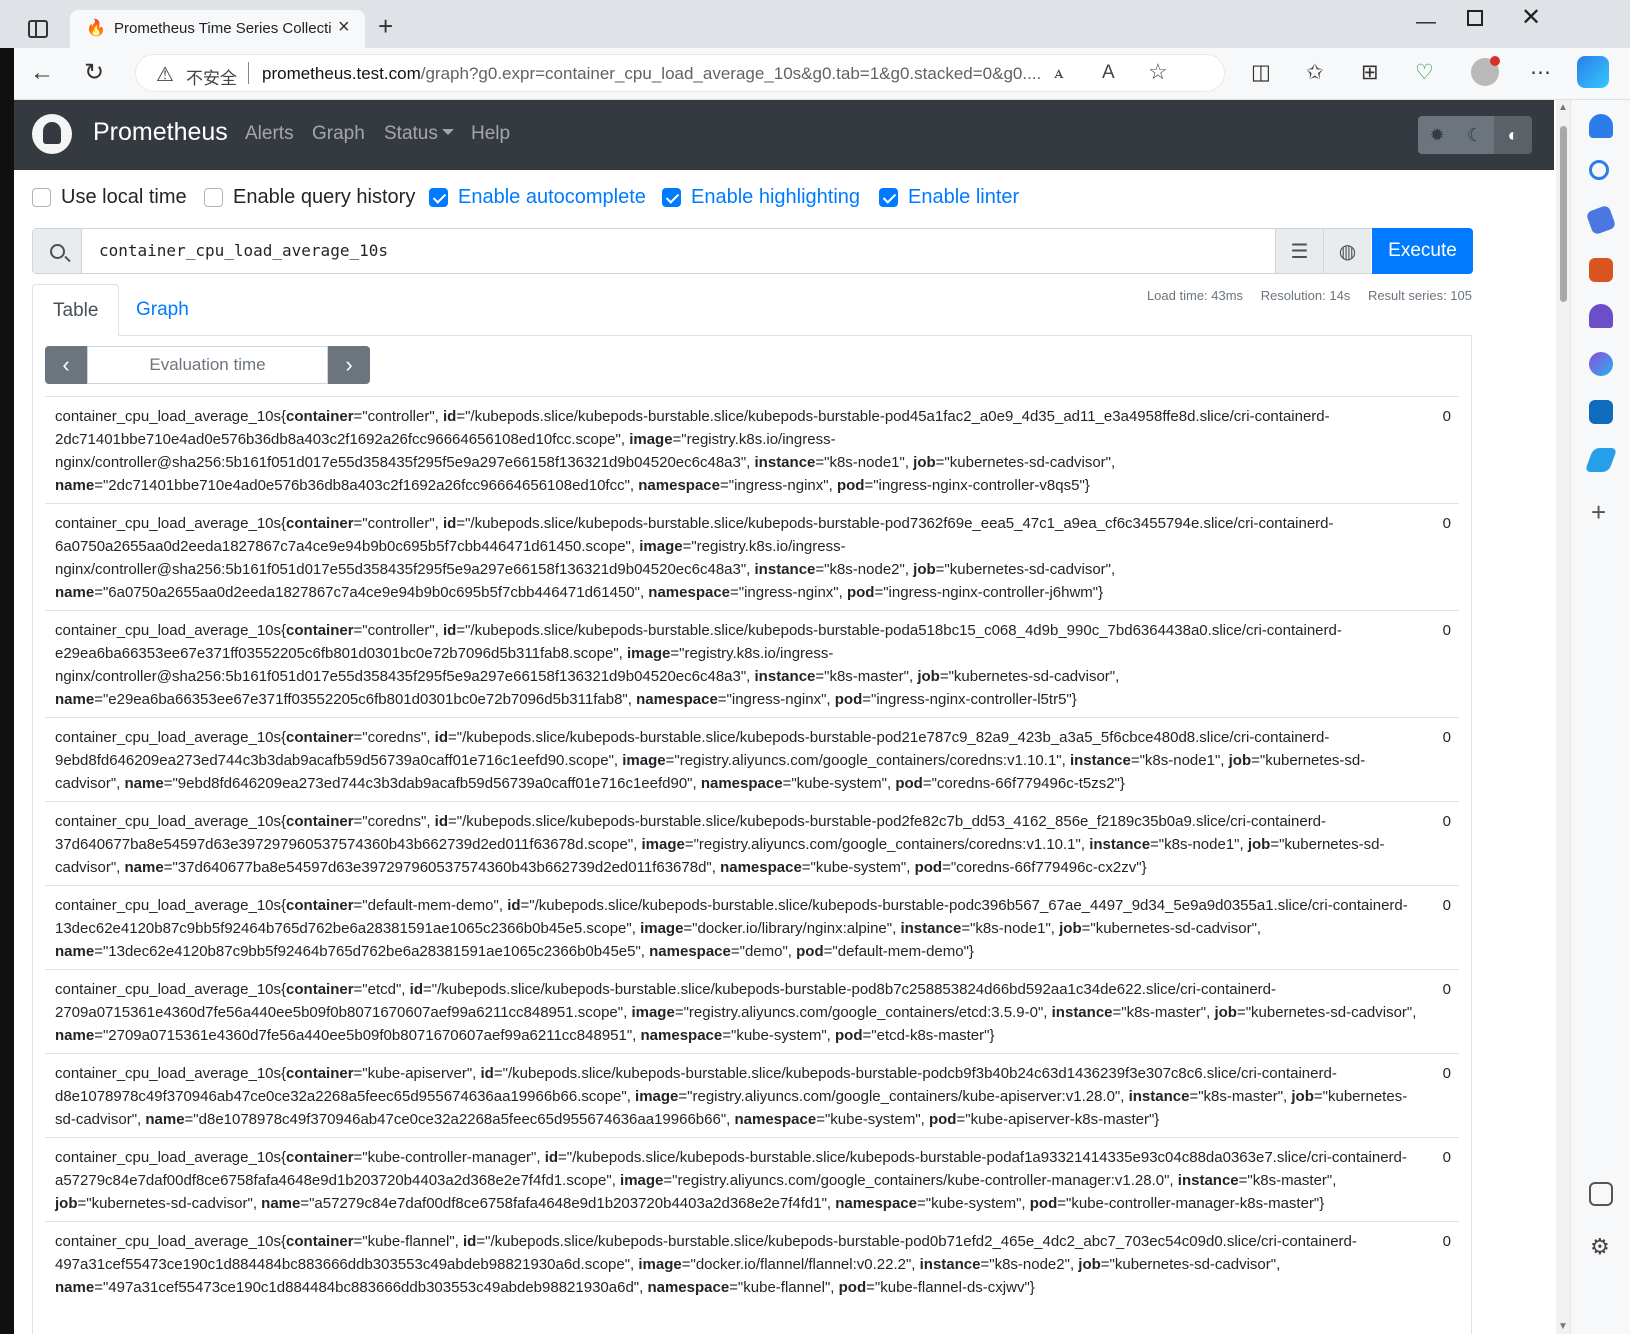 The width and height of the screenshot is (1630, 1334). I want to click on brand: Prometheus, so click(160, 132).